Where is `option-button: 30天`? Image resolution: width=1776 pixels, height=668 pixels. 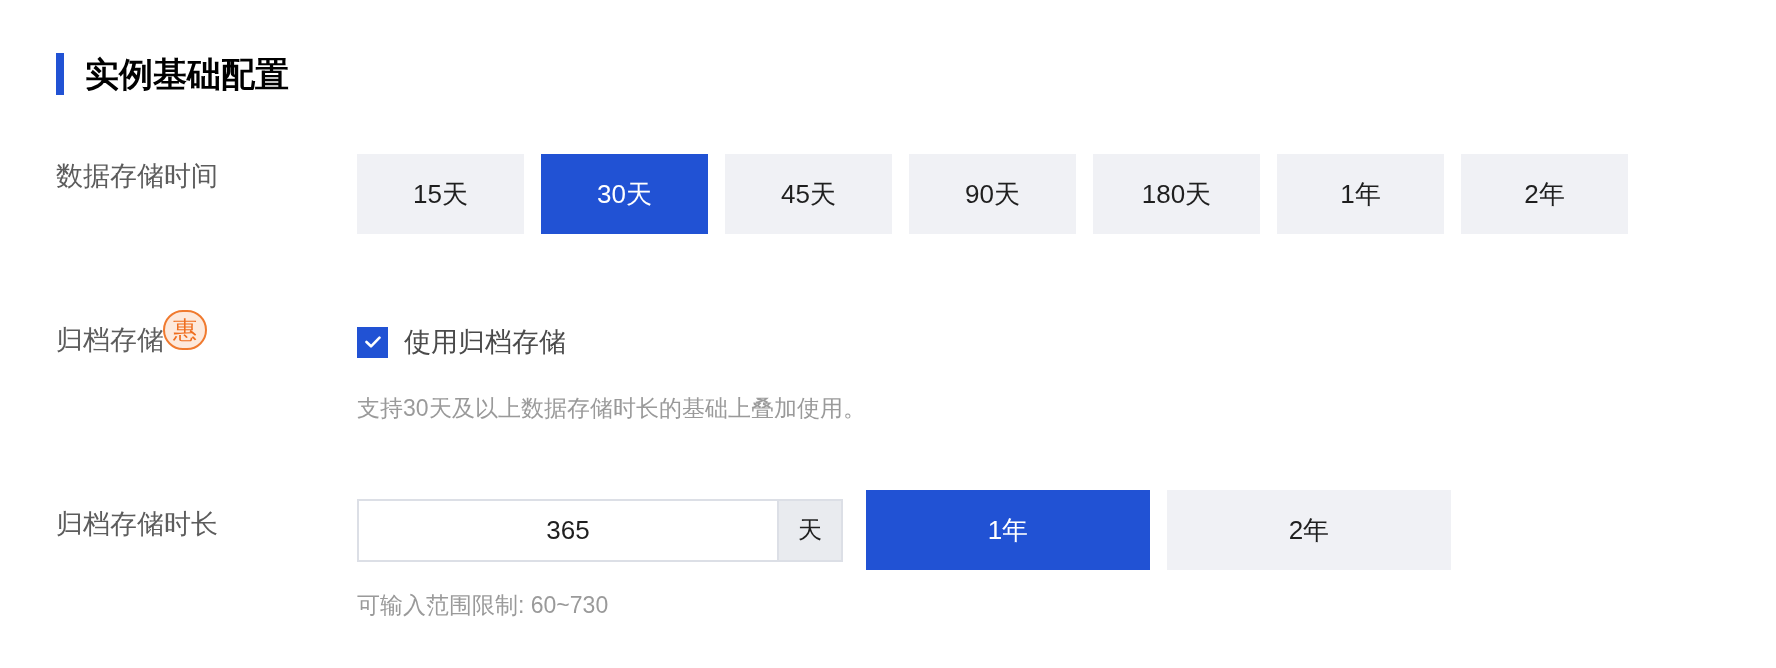 option-button: 30天 is located at coordinates (624, 194).